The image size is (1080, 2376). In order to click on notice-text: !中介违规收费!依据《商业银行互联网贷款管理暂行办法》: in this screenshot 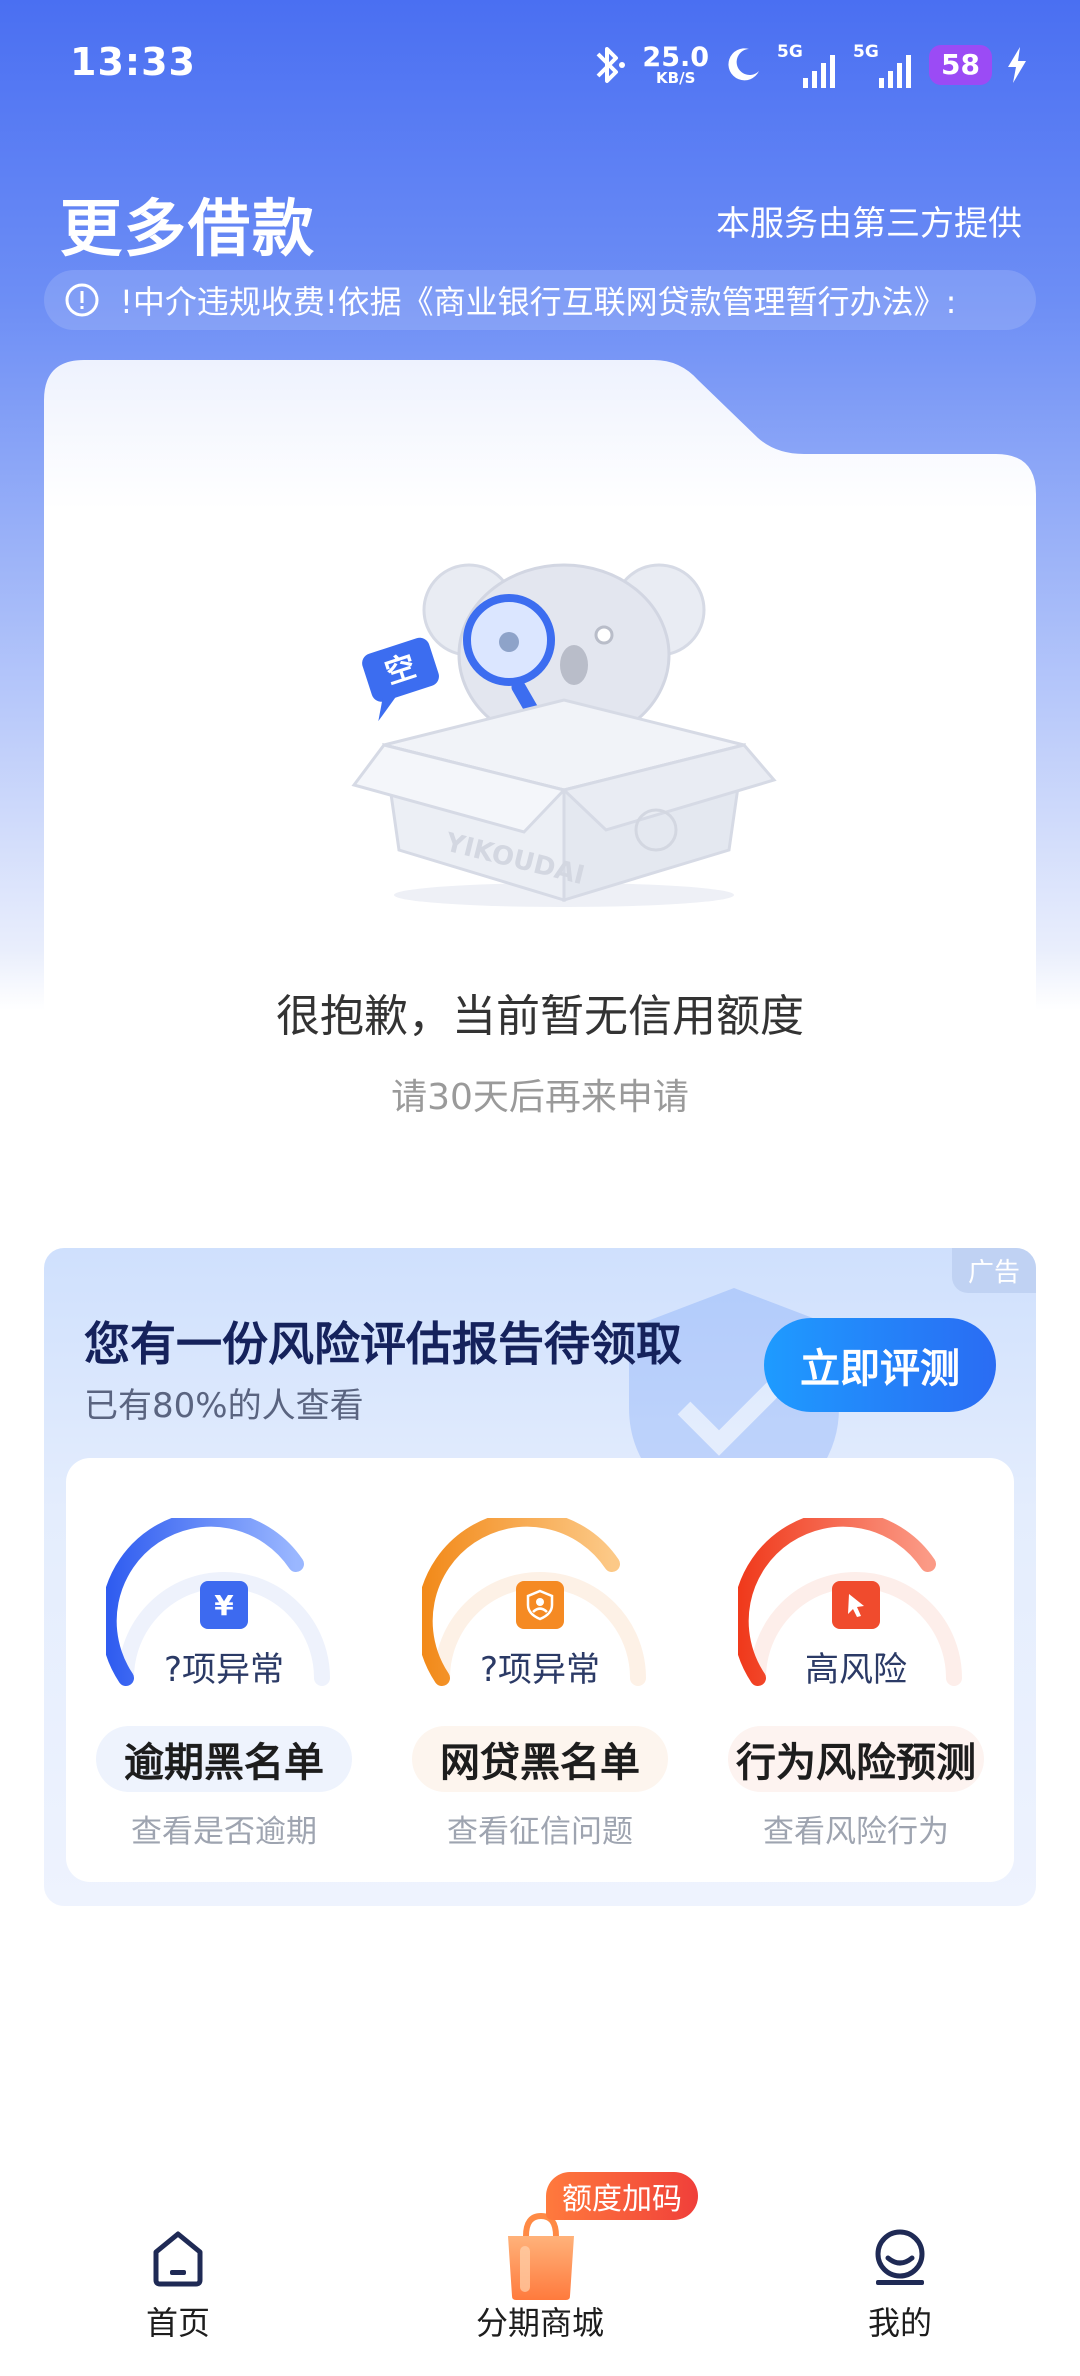, I will do `click(538, 302)`.